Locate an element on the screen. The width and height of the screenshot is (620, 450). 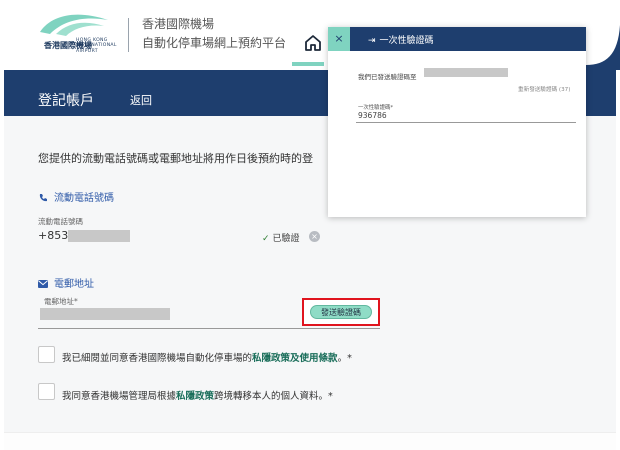
check-icon: ✓ is located at coordinates (266, 239).